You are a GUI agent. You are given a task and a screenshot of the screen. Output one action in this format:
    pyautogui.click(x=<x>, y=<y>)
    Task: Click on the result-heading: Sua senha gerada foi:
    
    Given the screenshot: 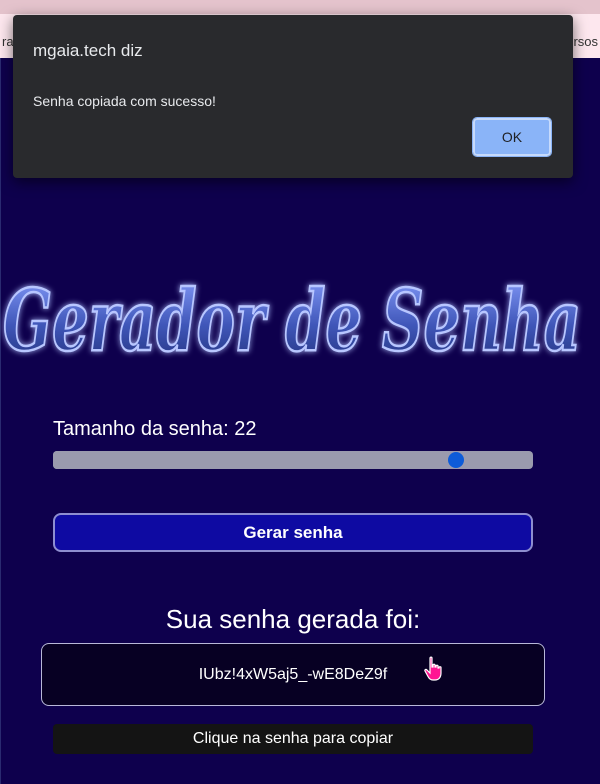 What is the action you would take?
    pyautogui.click(x=293, y=619)
    